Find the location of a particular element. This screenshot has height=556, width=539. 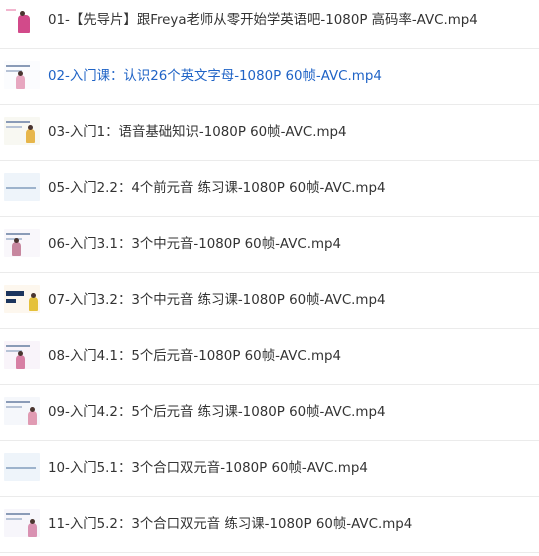

file-row-11: 11-入门5.2：3个合口双元音 练习课-1080P 60帧-AVC.mp4 is located at coordinates (269, 525).